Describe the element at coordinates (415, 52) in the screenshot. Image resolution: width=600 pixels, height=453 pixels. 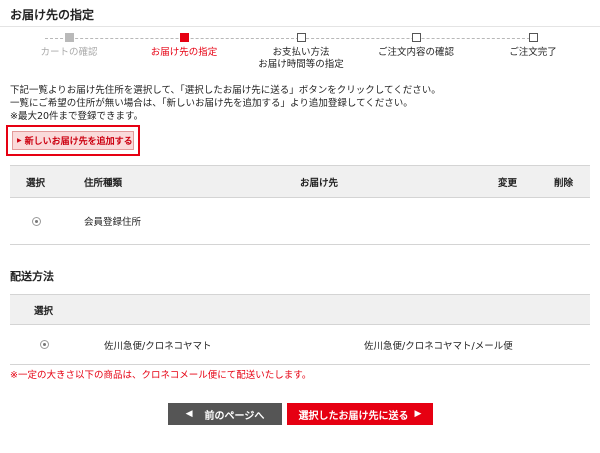
I see `step-label: ご注文内容の確認` at that location.